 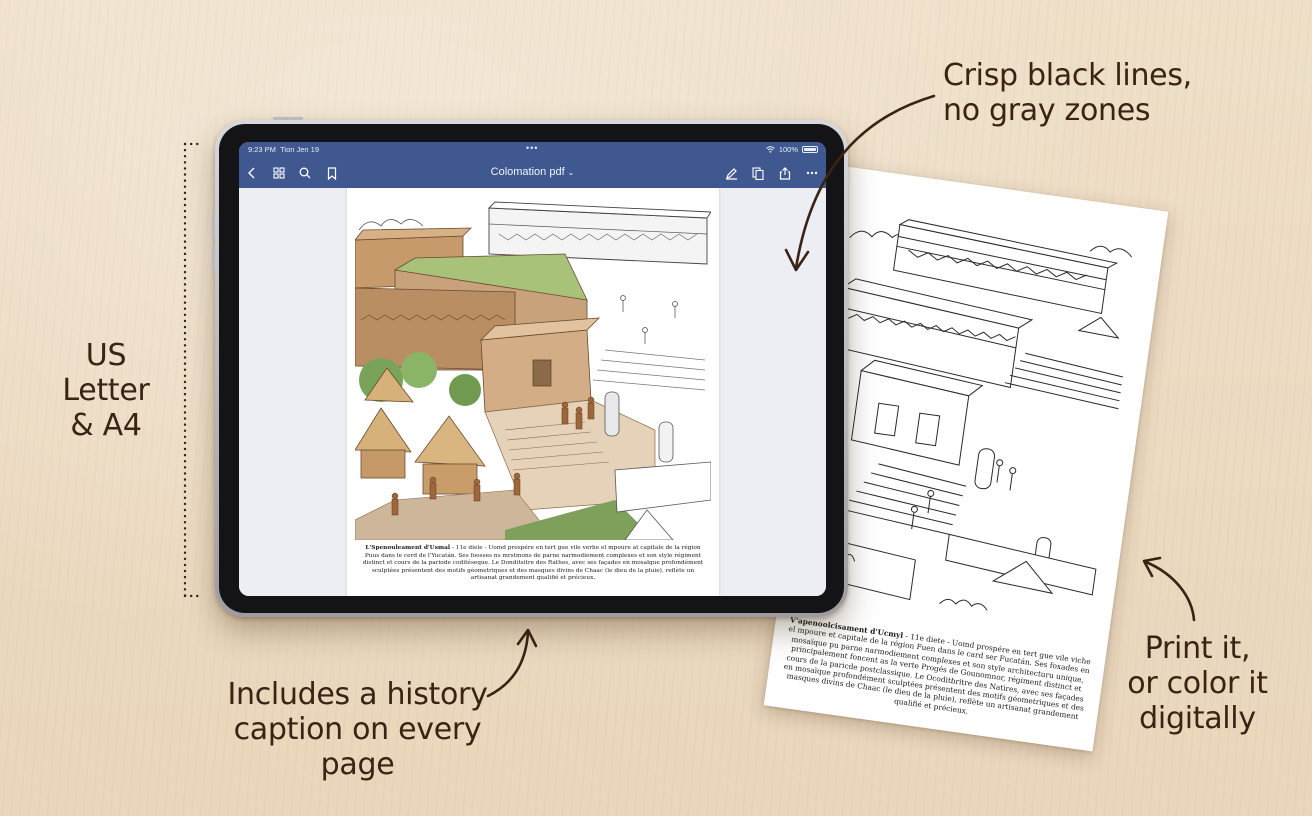 I want to click on format-line-1: US Letter, so click(x=106, y=373).